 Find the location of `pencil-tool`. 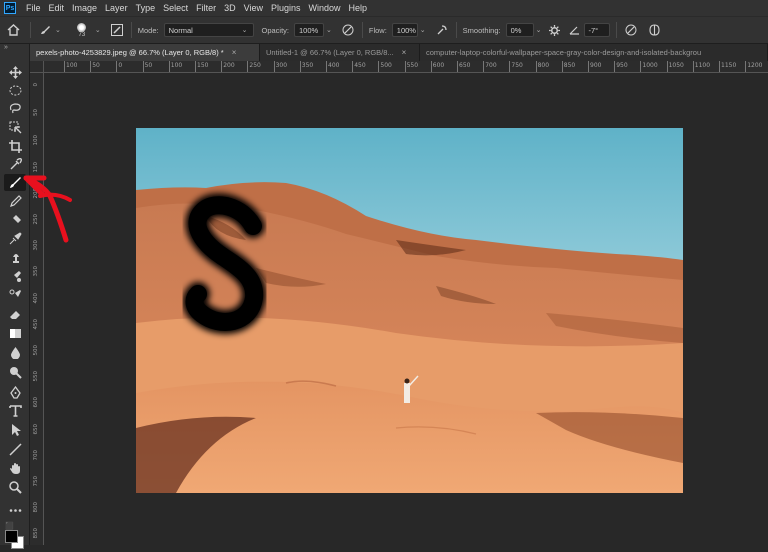

pencil-tool is located at coordinates (15, 201).